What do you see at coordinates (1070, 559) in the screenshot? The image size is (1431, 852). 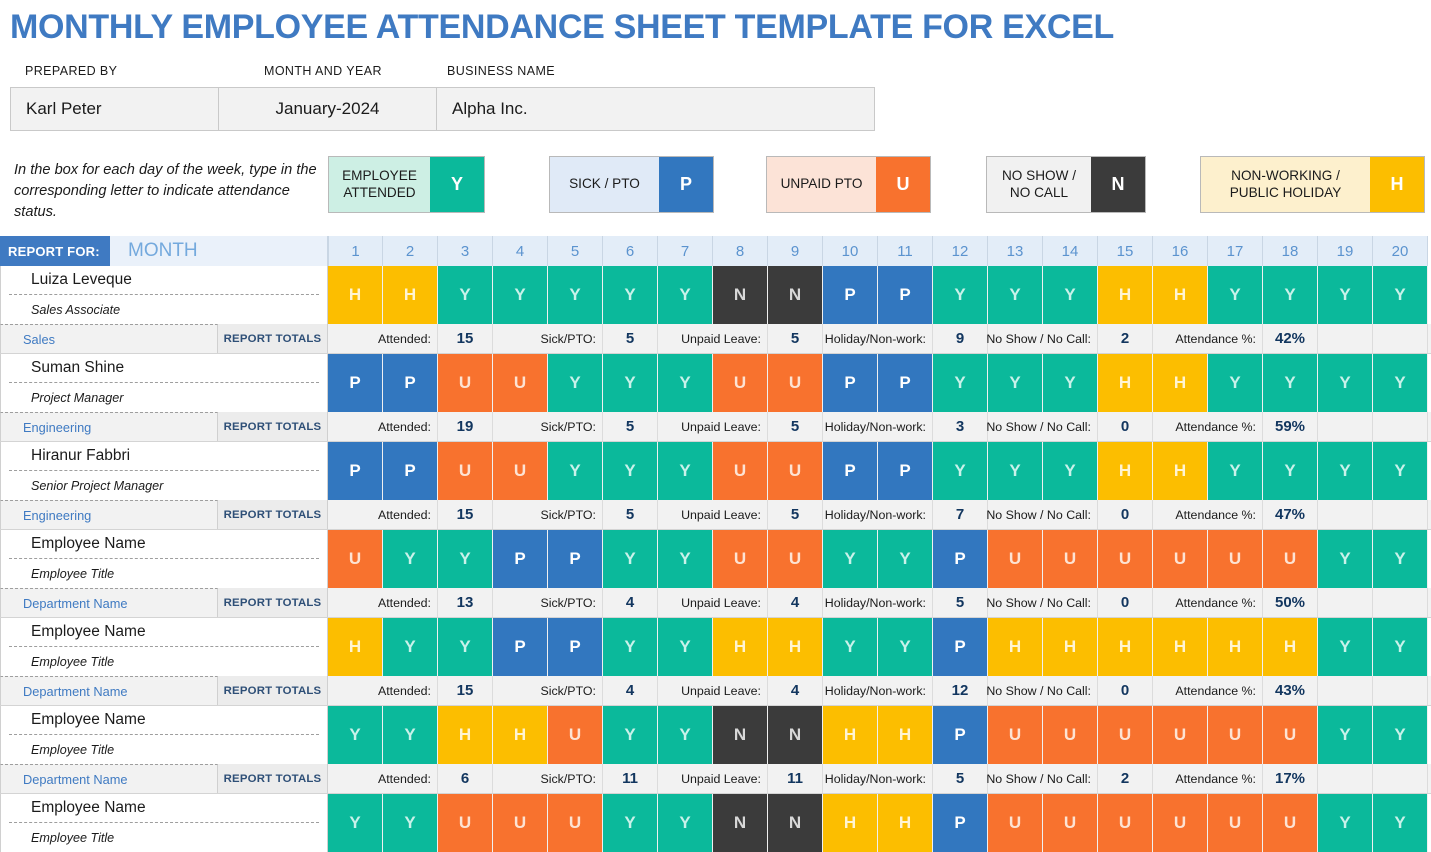 I see `attendance-cell-day-14: U` at bounding box center [1070, 559].